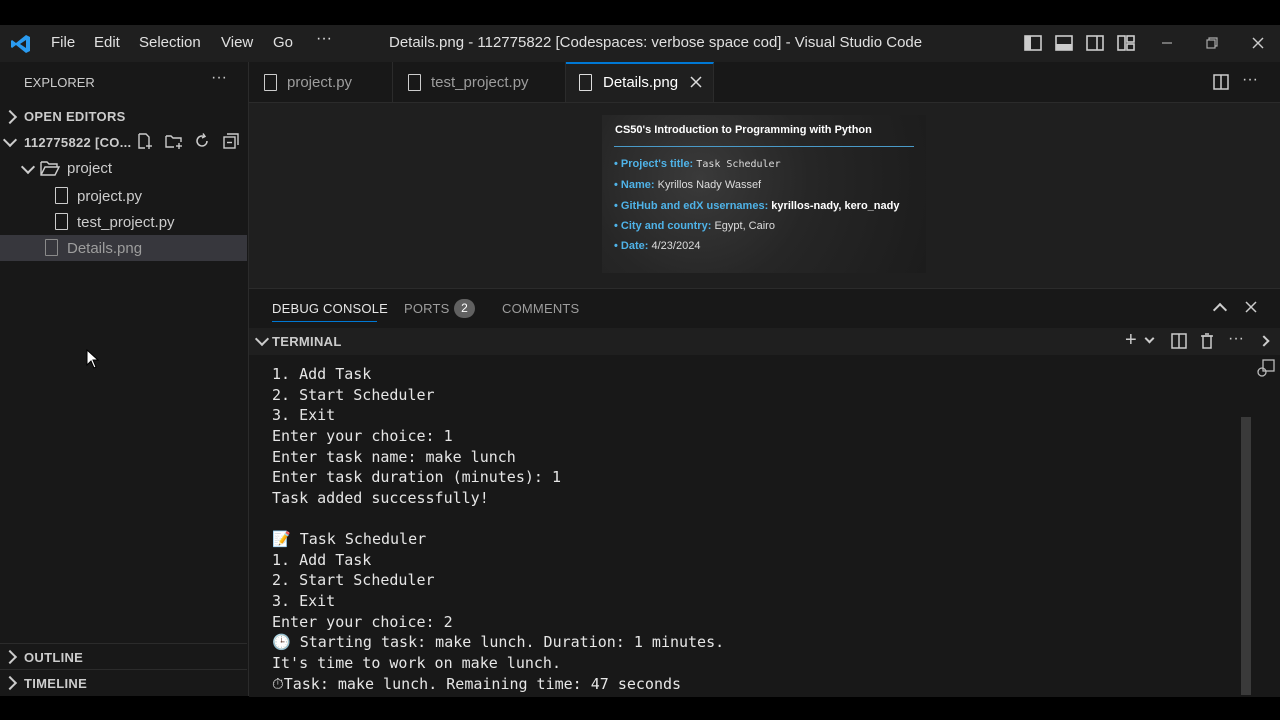 The width and height of the screenshot is (1280, 720). I want to click on tab-details-png: Details.png, so click(640, 82).